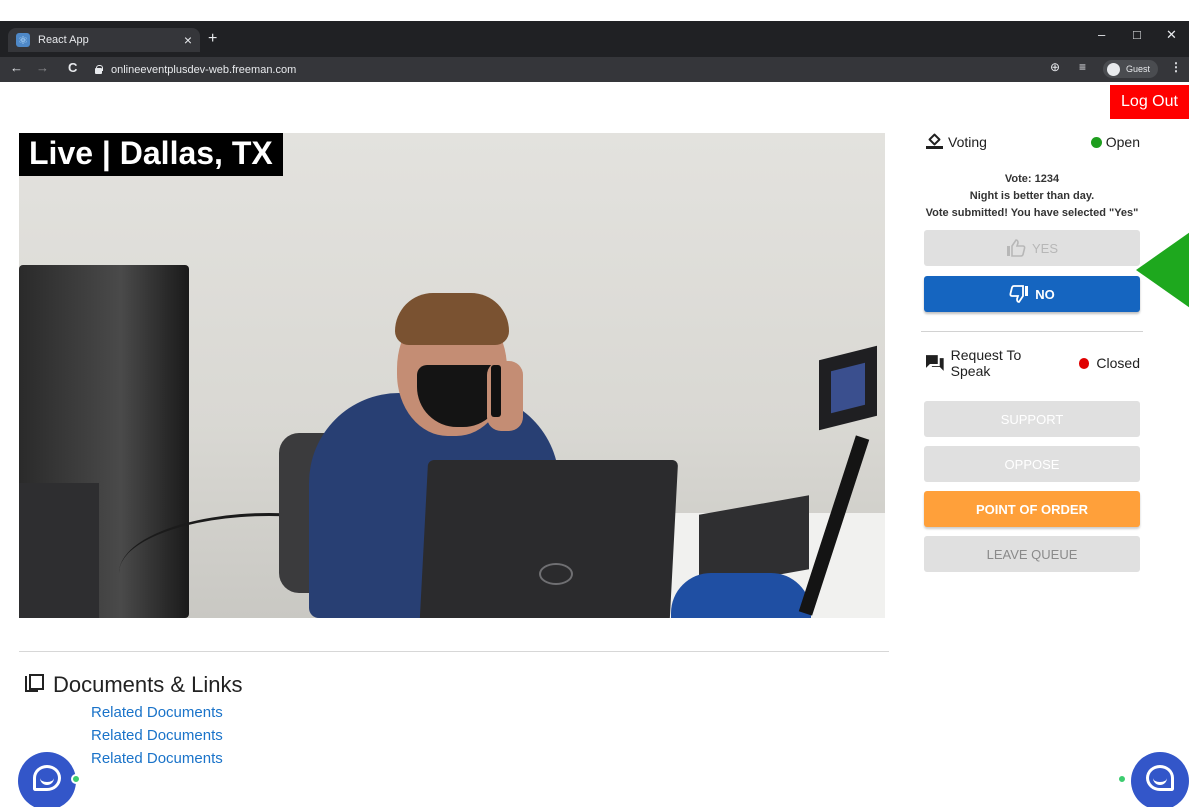 The width and height of the screenshot is (1189, 807). What do you see at coordinates (848, 388) in the screenshot?
I see `video-back-laptop-screen` at bounding box center [848, 388].